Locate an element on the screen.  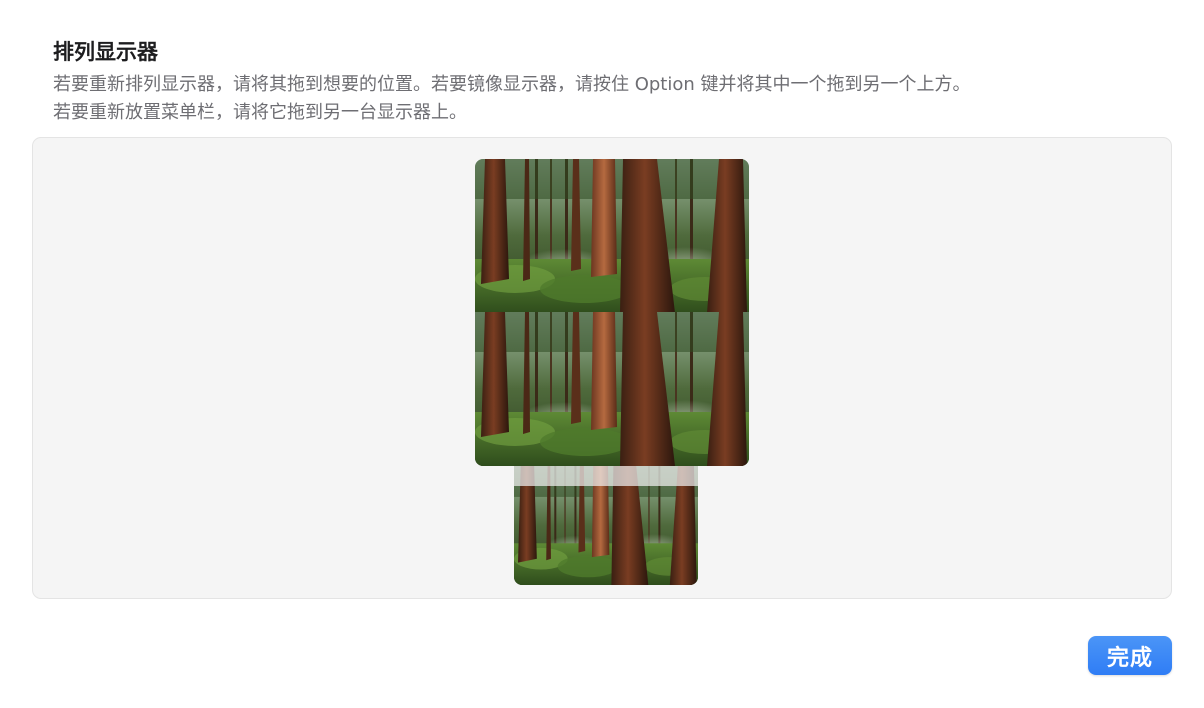
done-button: 完成 is located at coordinates (1130, 655).